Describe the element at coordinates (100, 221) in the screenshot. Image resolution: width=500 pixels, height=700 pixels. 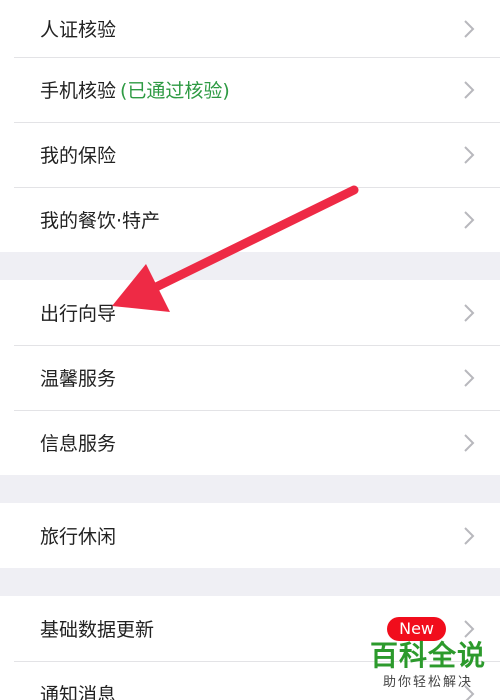
I see `menu-item-label: 我的餐饮·特产` at that location.